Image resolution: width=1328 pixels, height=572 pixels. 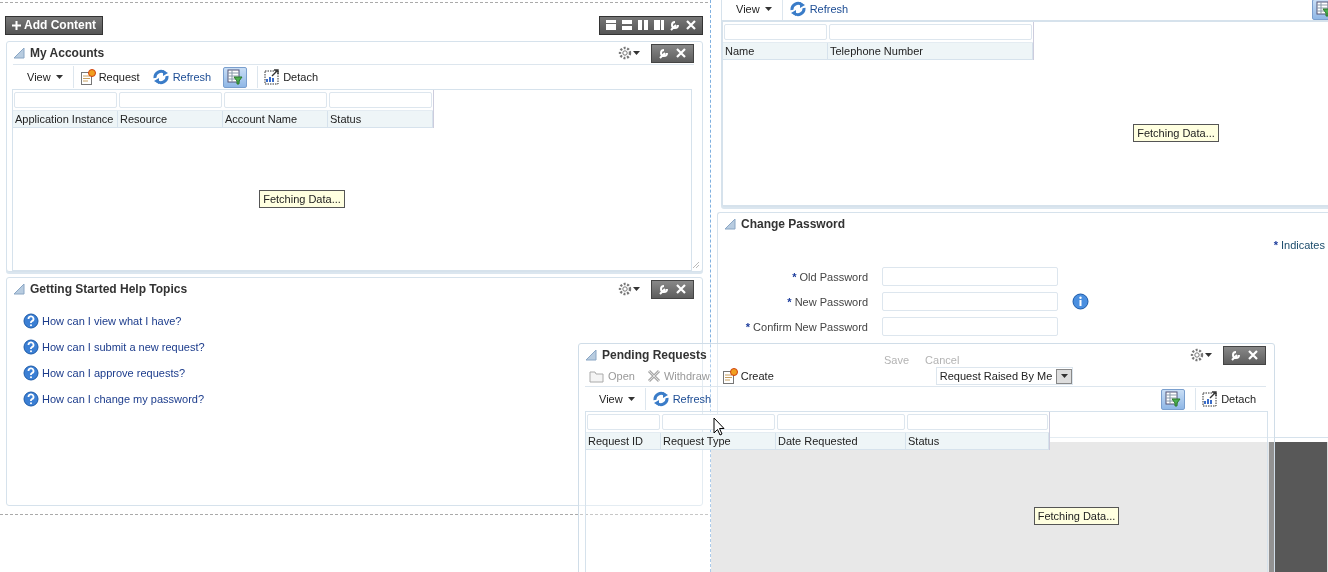 What do you see at coordinates (112, 321) in the screenshot?
I see `help-link: How can I view what I have?` at bounding box center [112, 321].